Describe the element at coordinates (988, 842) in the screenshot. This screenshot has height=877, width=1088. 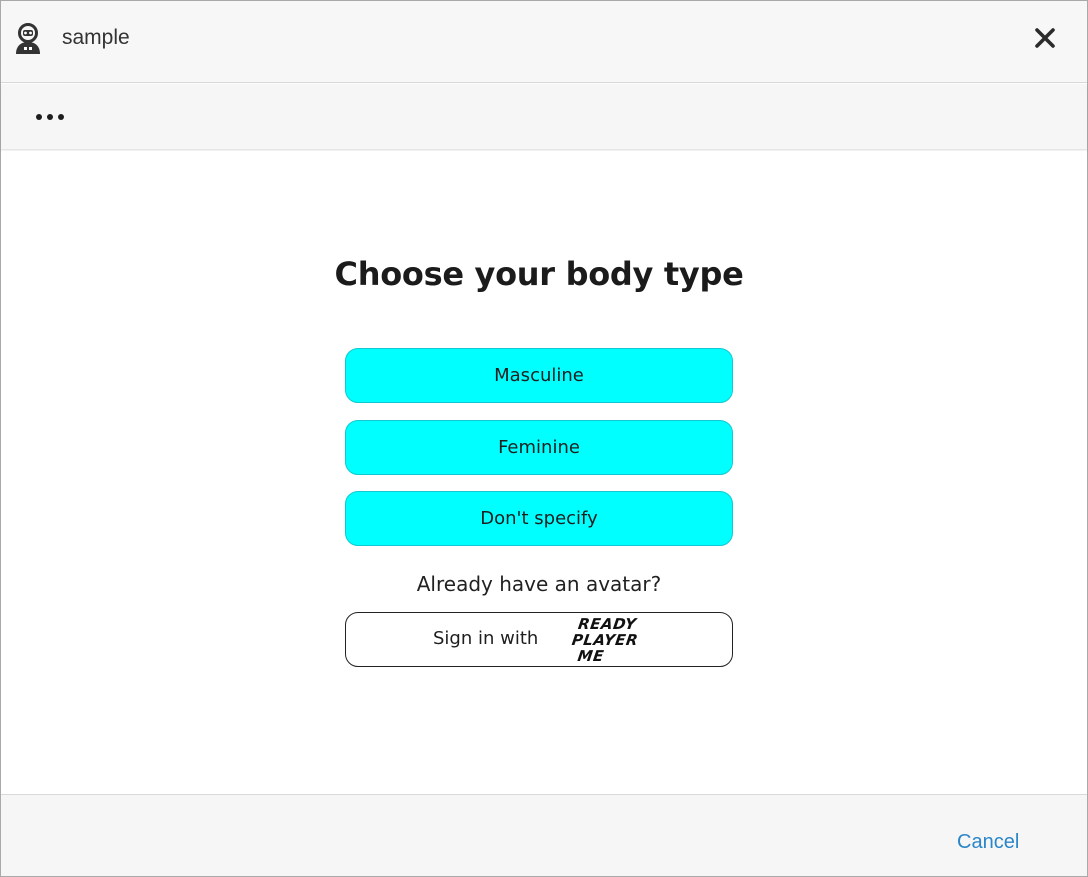
I see `cancel-button: Cancel` at that location.